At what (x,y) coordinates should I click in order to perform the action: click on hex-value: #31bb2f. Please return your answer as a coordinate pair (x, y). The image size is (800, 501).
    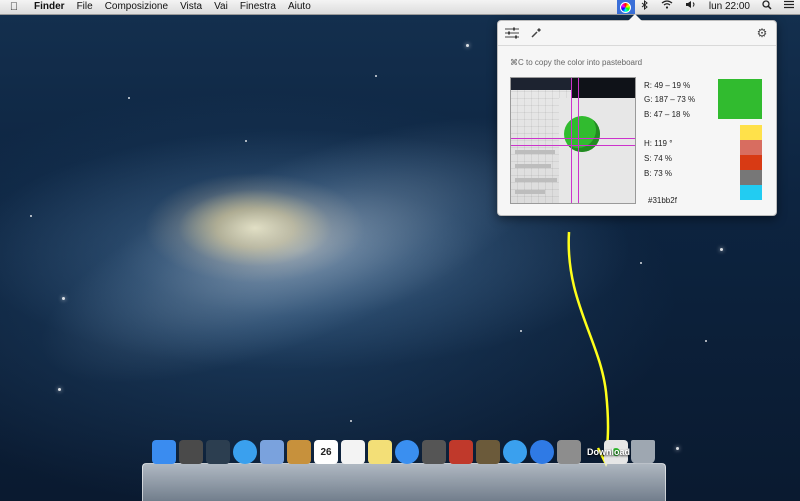
    Looking at the image, I should click on (662, 200).